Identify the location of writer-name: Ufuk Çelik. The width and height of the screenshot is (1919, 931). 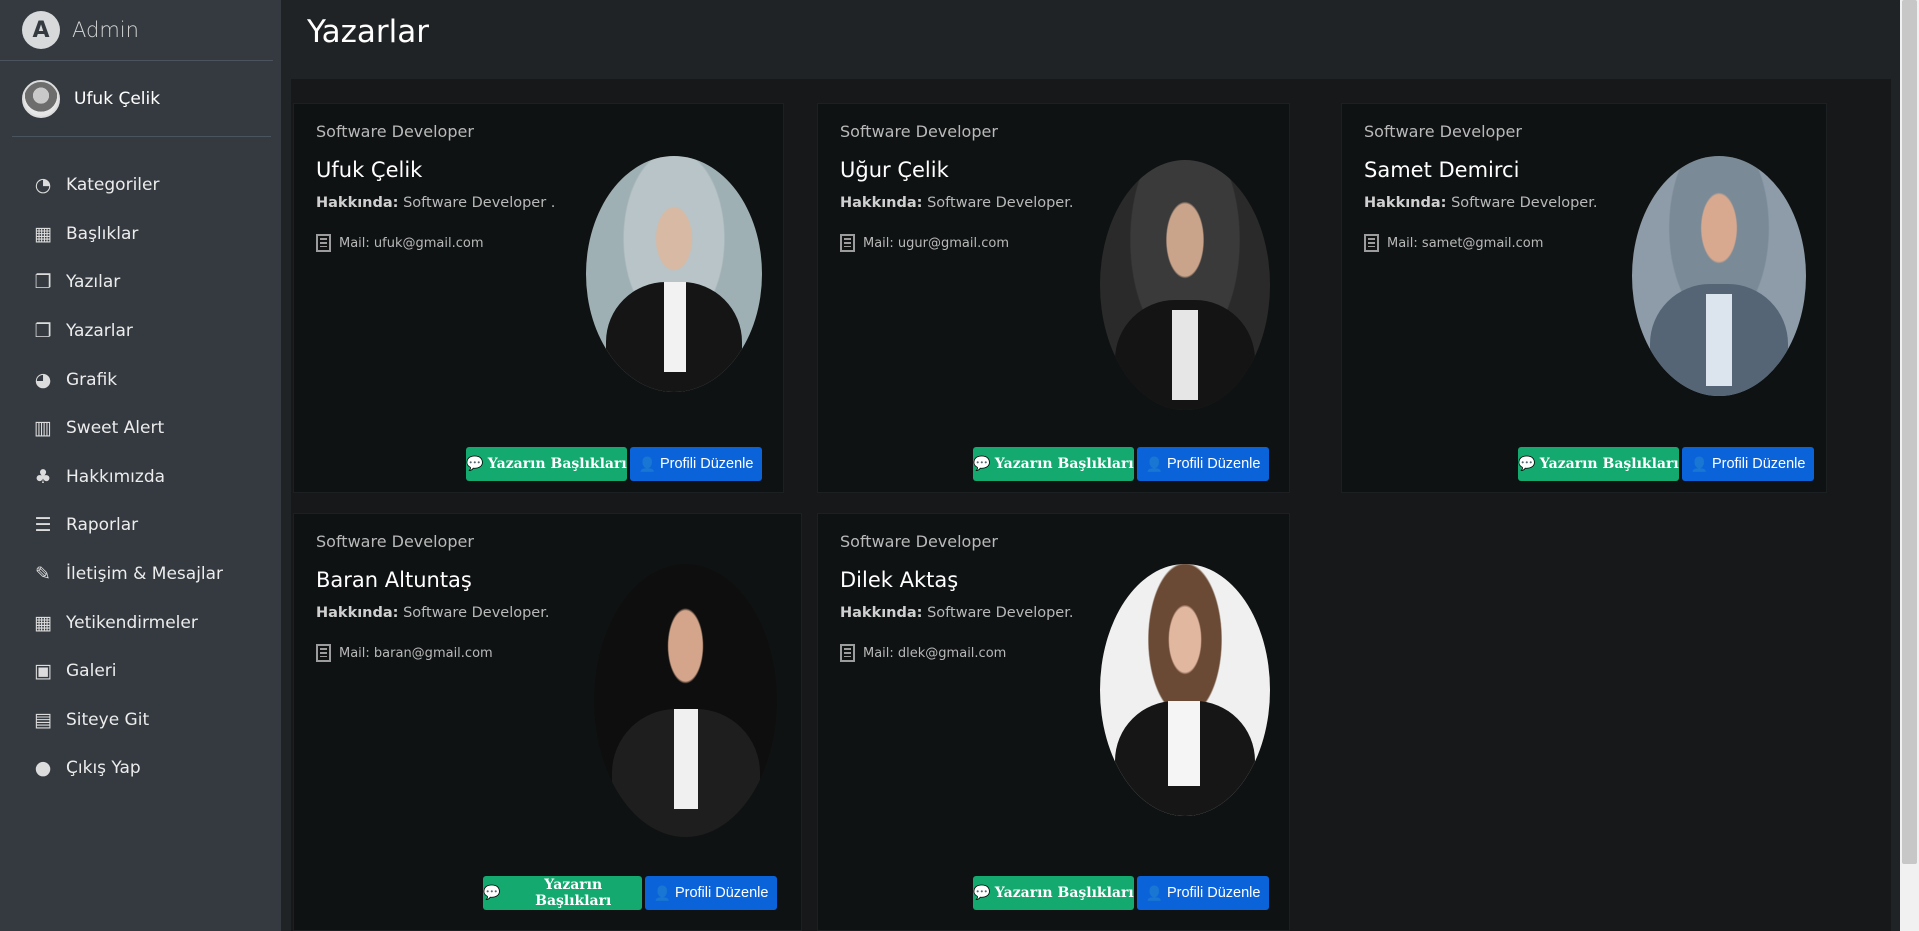
(369, 170).